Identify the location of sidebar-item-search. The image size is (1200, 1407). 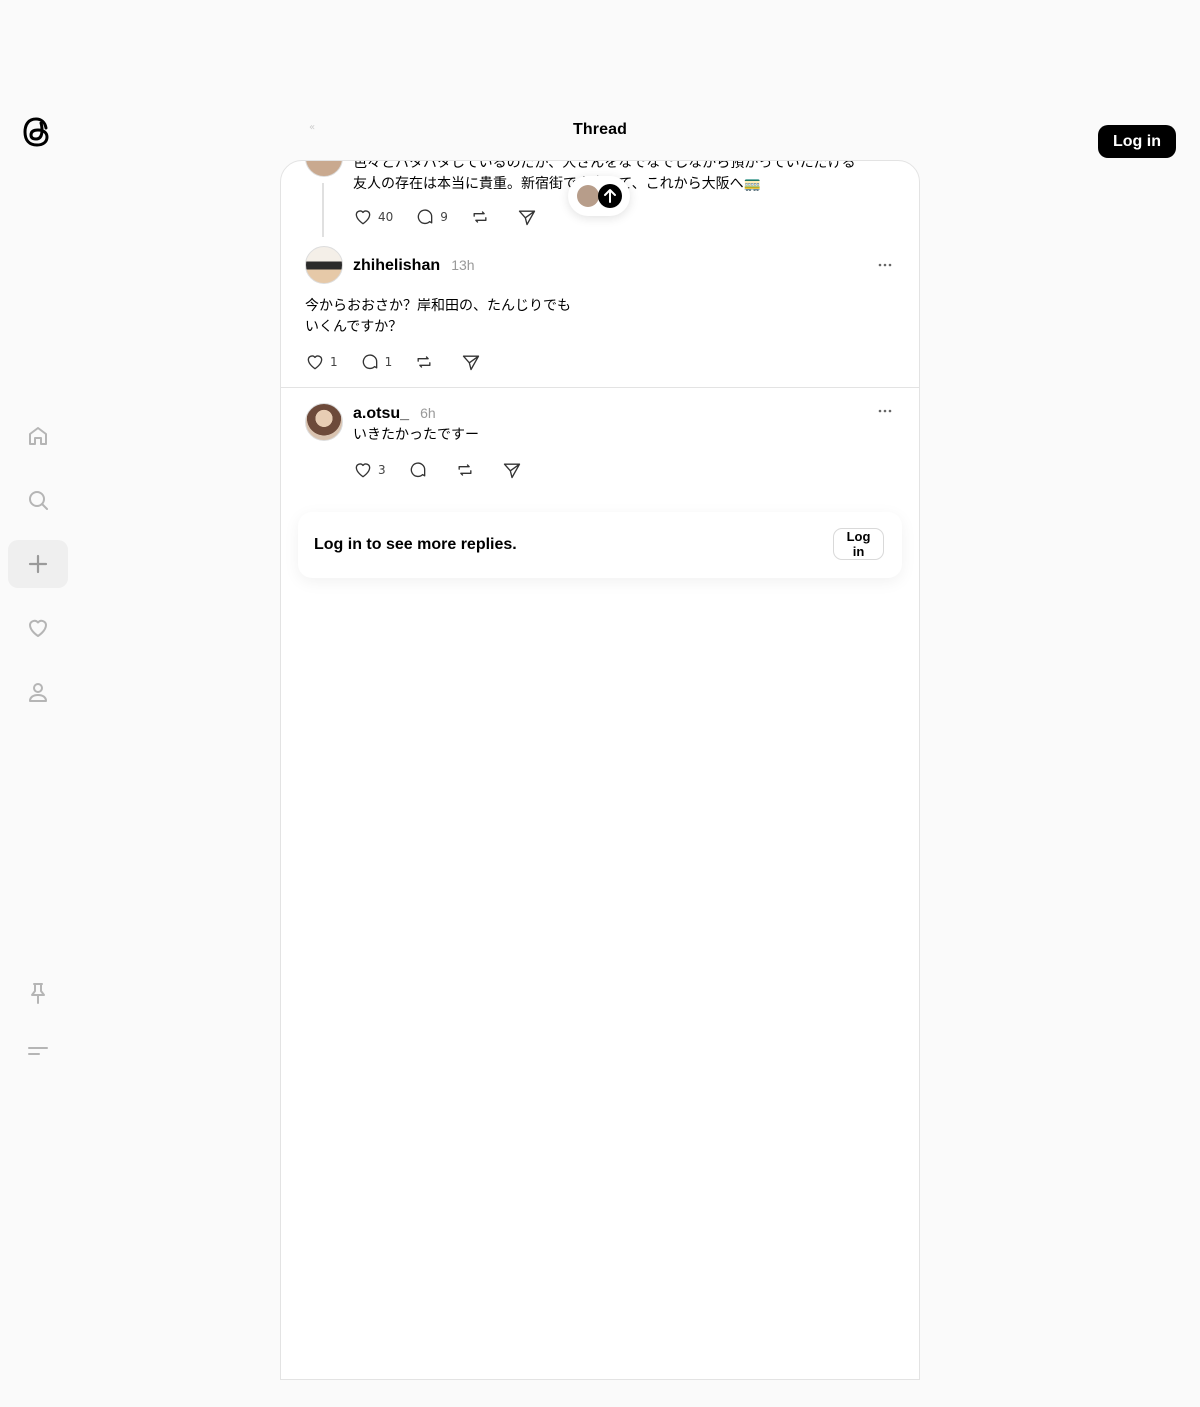
(38, 500).